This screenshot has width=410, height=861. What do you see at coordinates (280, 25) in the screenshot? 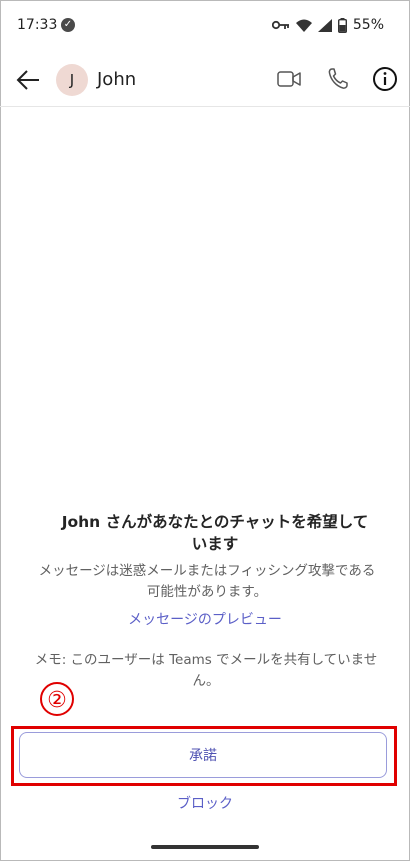
I see `key-icon` at bounding box center [280, 25].